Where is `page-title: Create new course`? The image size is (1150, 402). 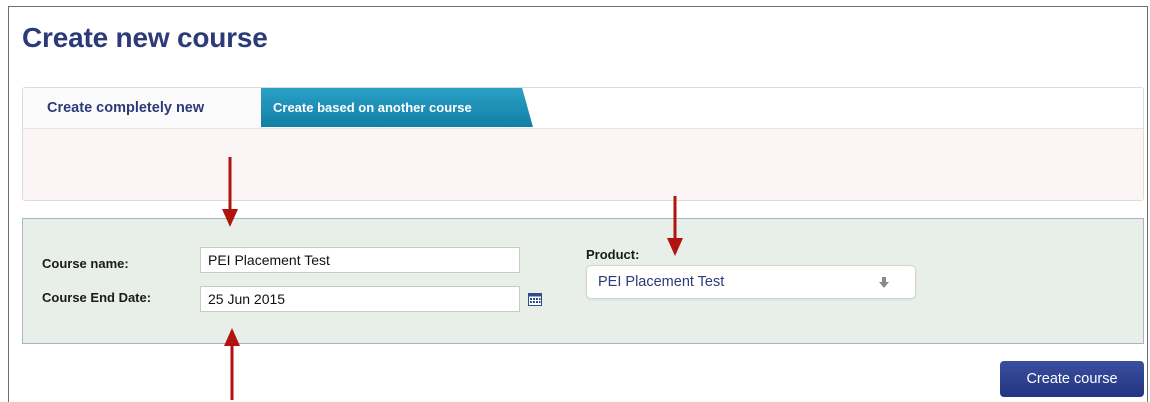
page-title: Create new course is located at coordinates (145, 37).